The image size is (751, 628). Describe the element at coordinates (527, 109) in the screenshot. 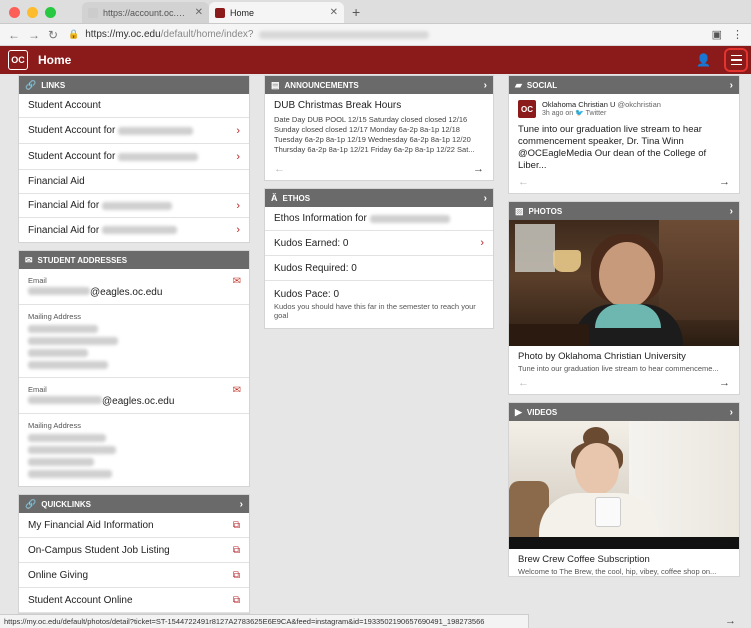

I see `oc-avatar: OC` at that location.